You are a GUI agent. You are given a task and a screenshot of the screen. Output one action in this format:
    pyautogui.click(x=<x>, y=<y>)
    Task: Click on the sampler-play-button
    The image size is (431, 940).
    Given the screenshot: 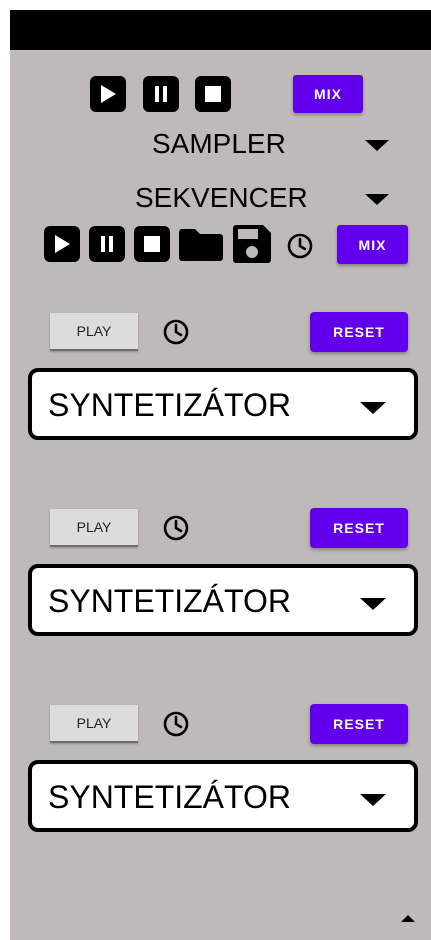 What is the action you would take?
    pyautogui.click(x=108, y=94)
    